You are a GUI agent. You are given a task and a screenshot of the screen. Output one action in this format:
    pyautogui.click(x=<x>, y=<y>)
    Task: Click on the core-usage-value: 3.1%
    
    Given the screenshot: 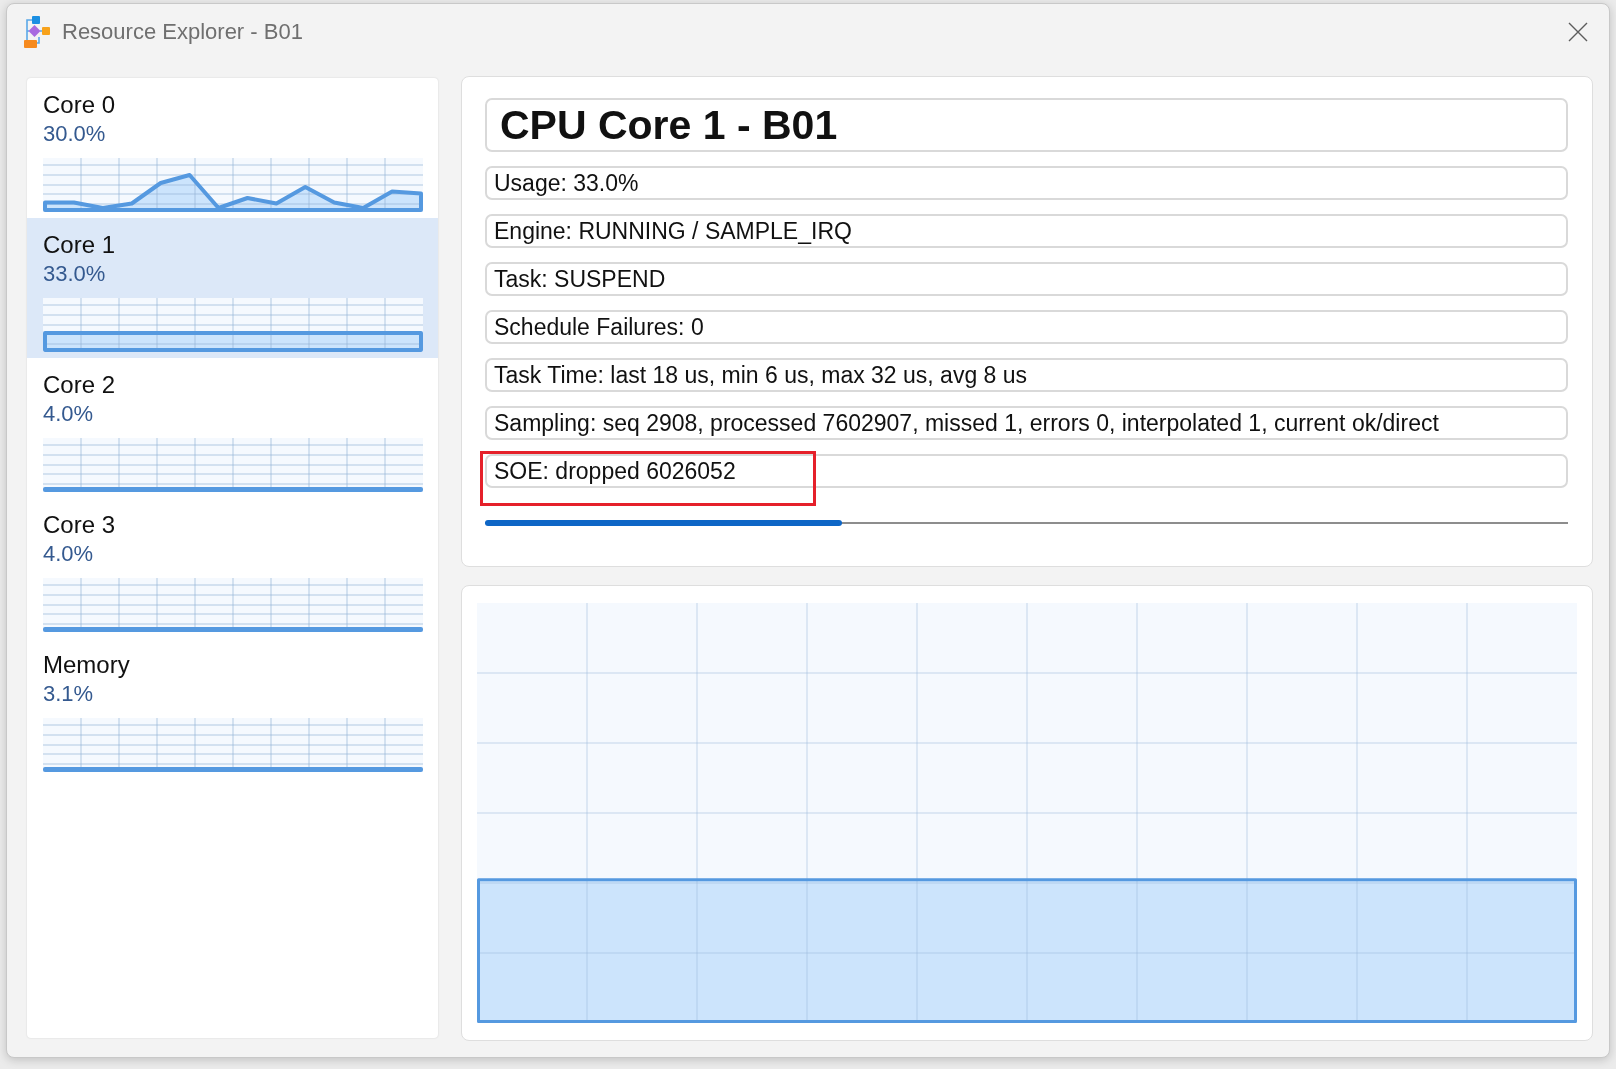 What is the action you would take?
    pyautogui.click(x=68, y=694)
    